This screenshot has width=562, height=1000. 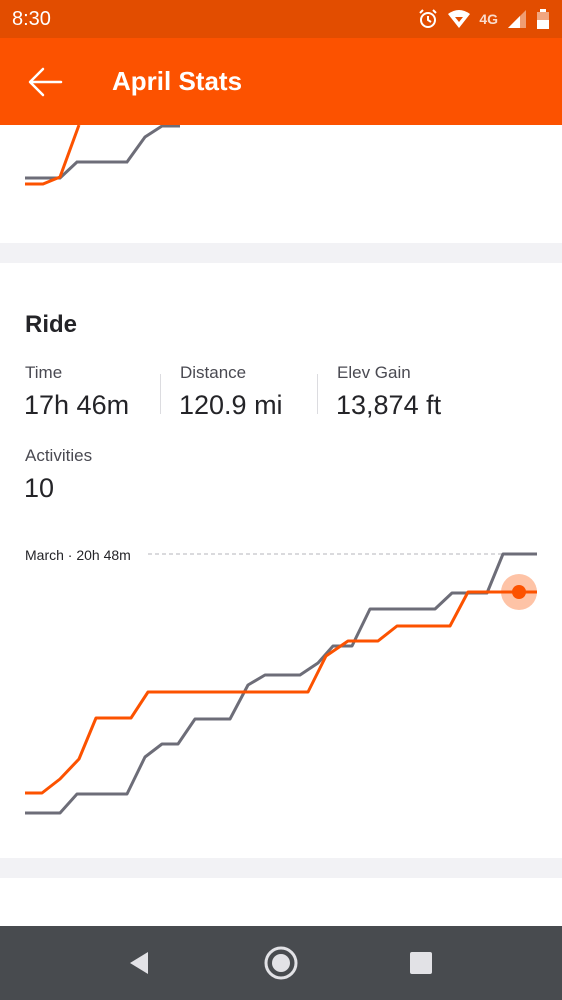 What do you see at coordinates (374, 372) in the screenshot?
I see `elev-gain-label: Elev Gain` at bounding box center [374, 372].